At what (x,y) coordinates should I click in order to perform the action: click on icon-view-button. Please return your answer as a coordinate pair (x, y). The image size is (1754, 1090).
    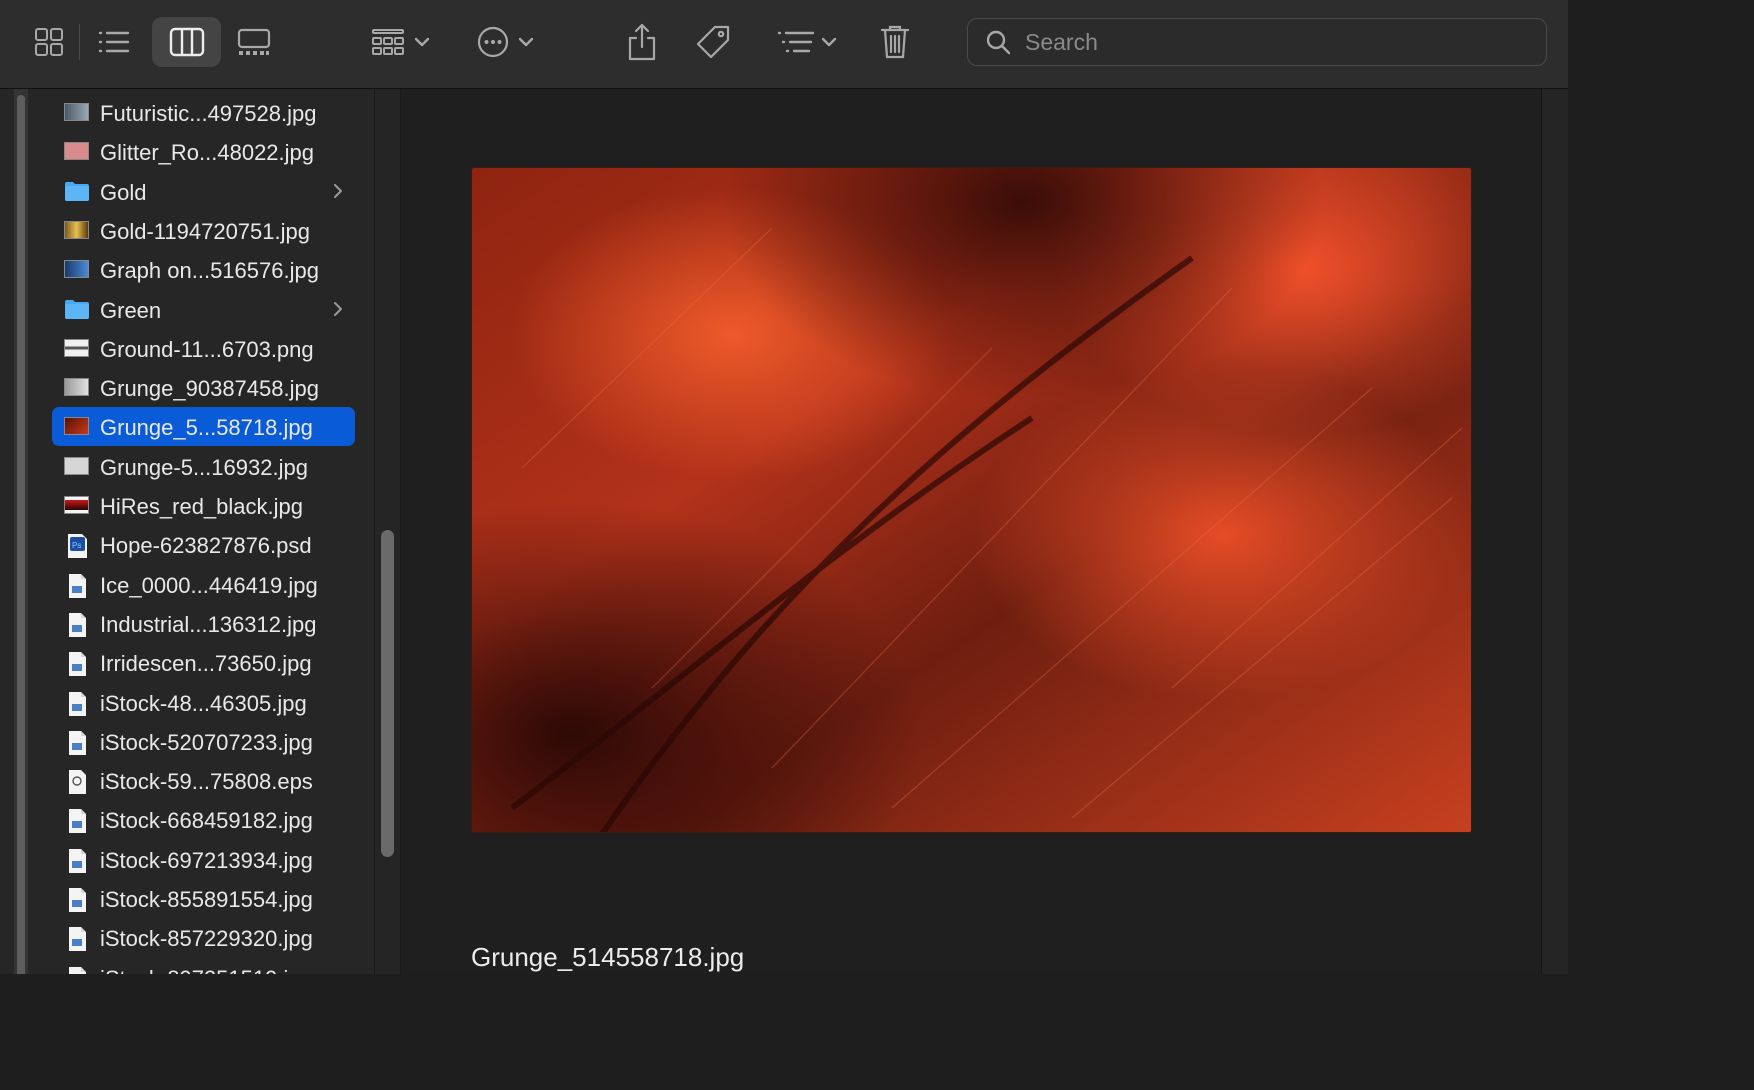
    Looking at the image, I should click on (49, 42).